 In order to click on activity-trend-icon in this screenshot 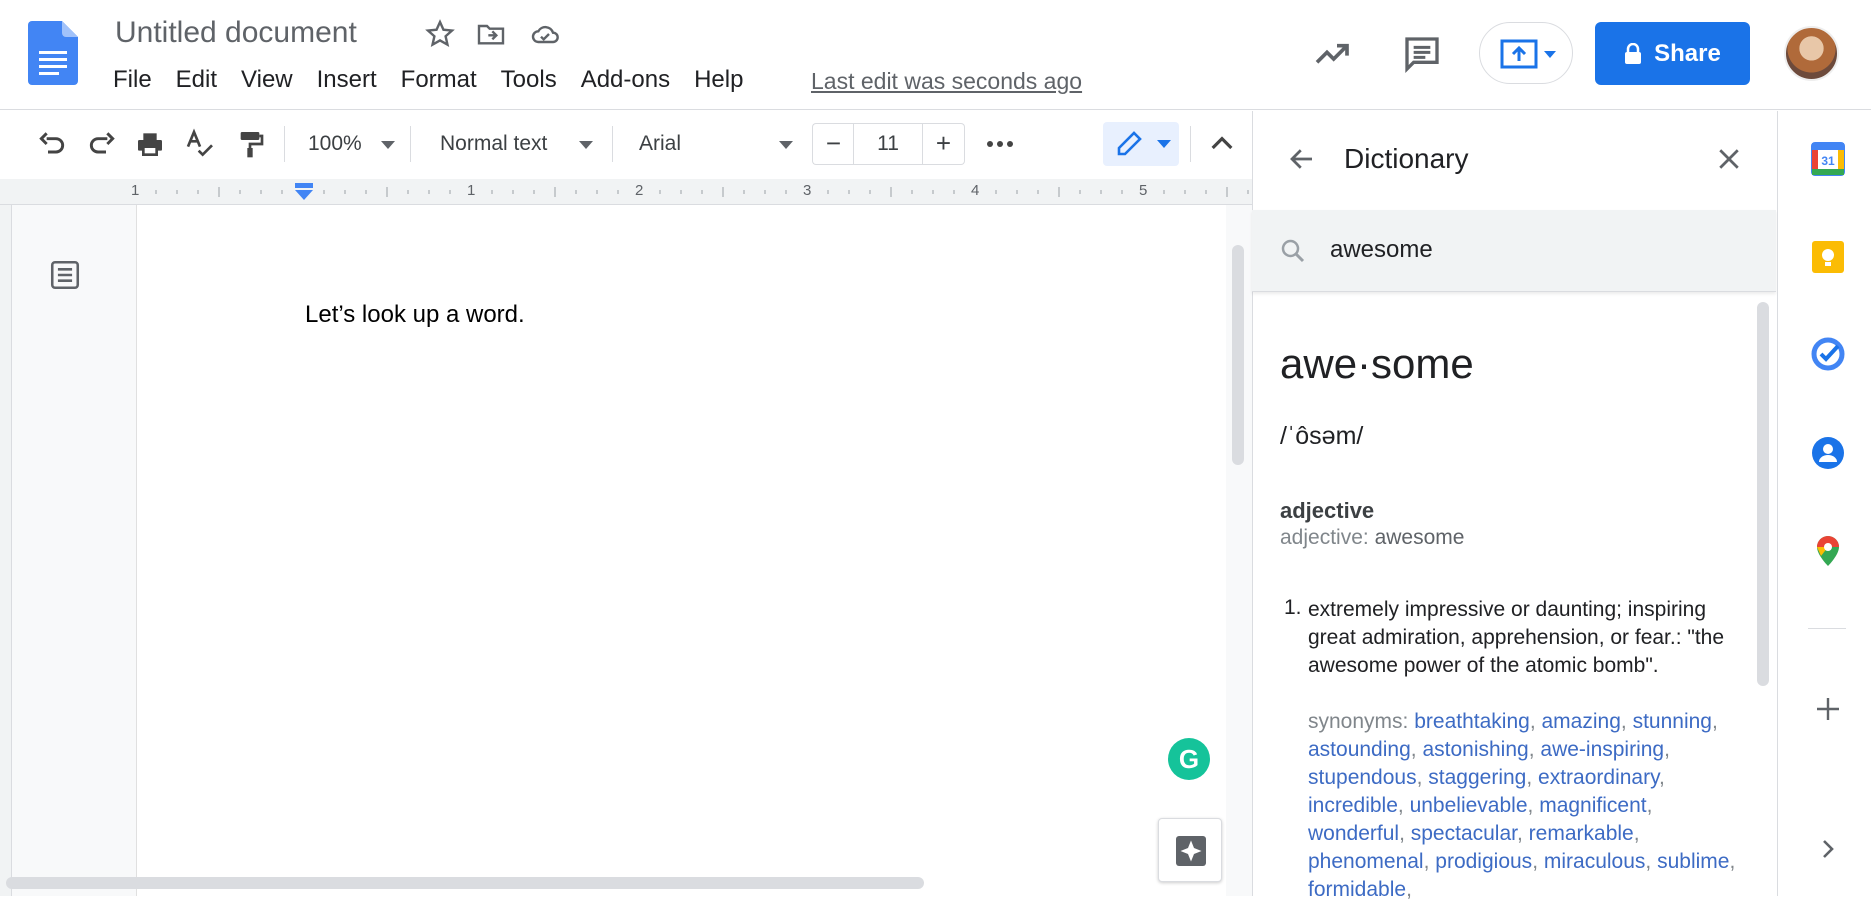, I will do `click(1332, 54)`.